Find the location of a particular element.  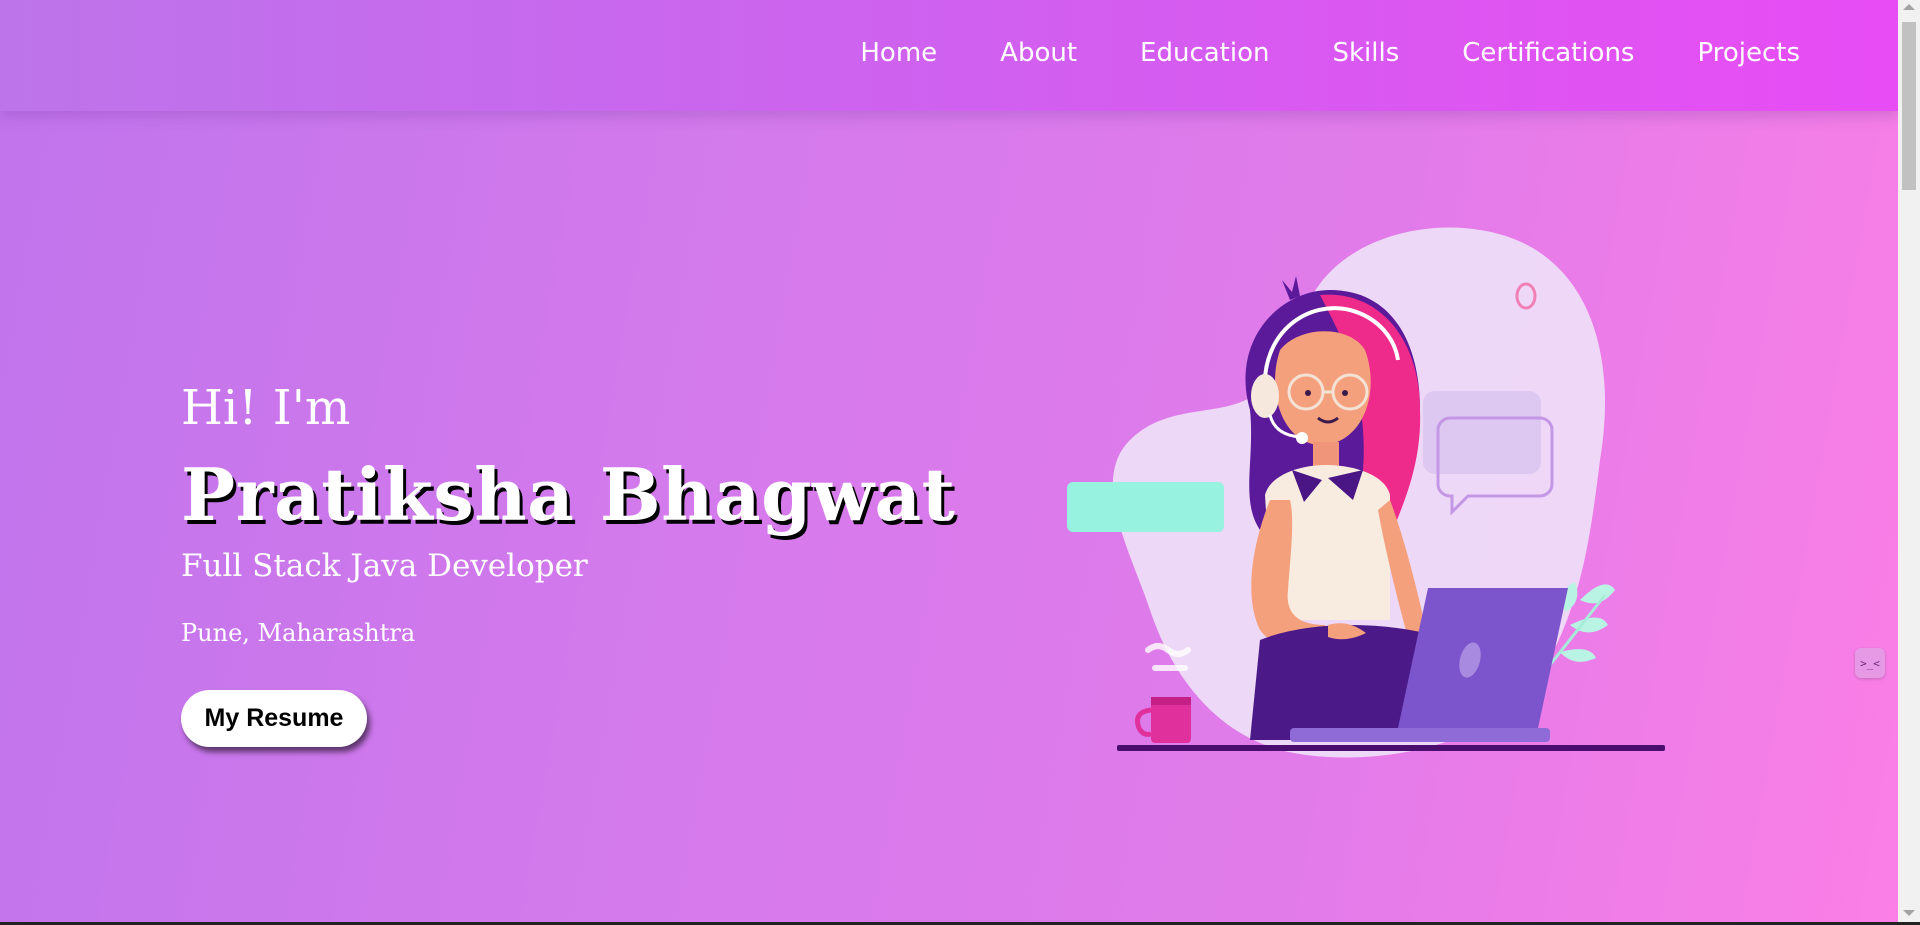

floating-widget: >_< is located at coordinates (1870, 663).